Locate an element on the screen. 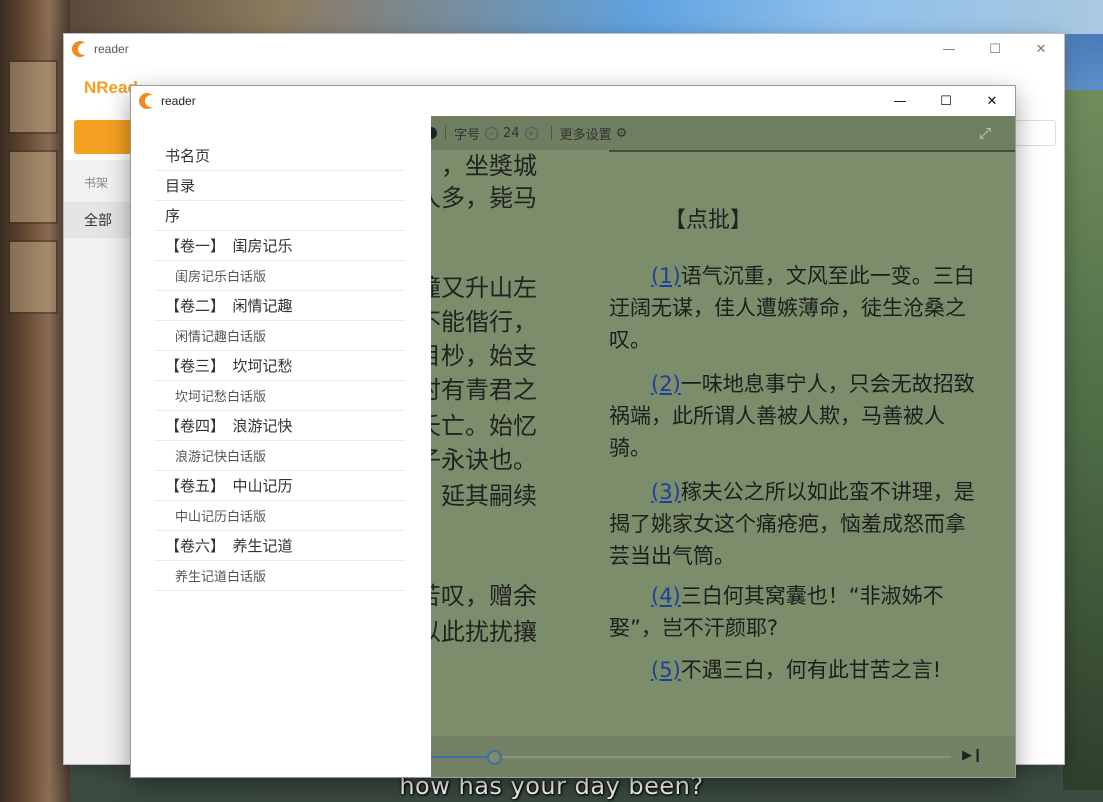 The image size is (1103, 802). toc-item: 【卷二】 闲情记趣 is located at coordinates (280, 306).